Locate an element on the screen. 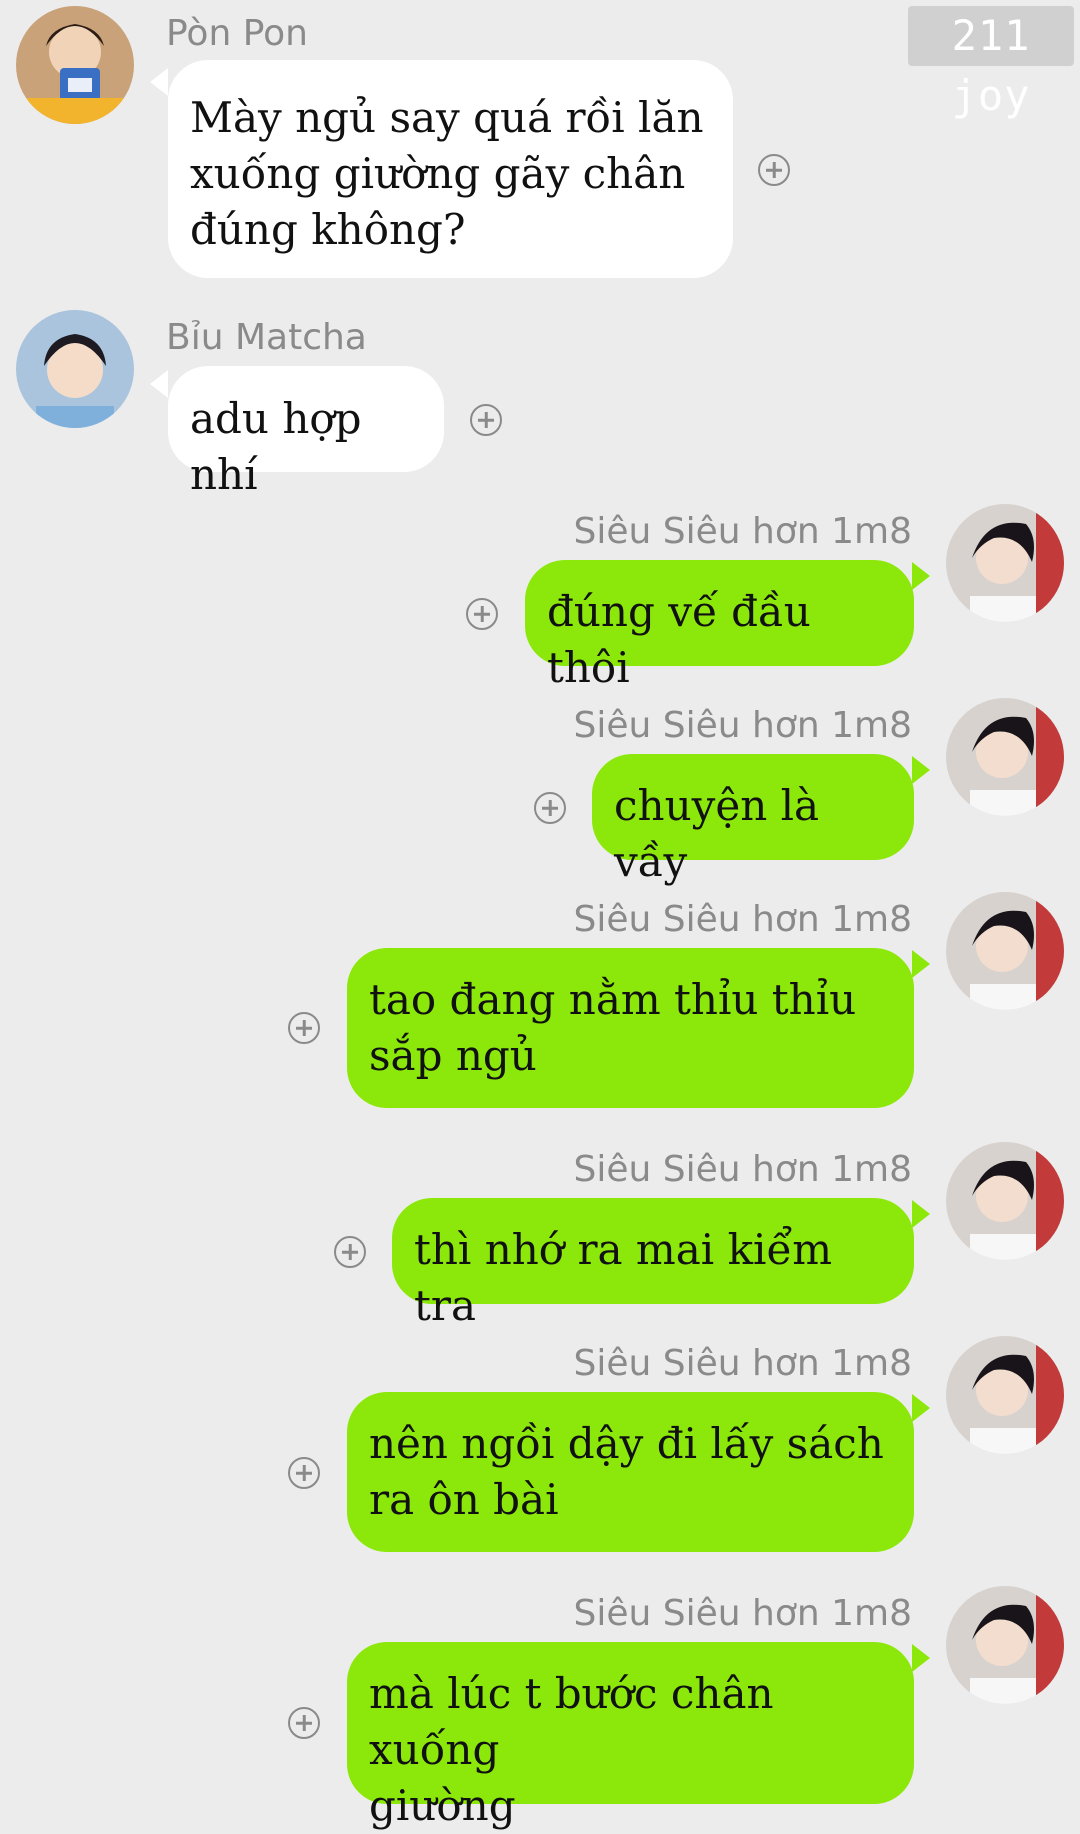 The height and width of the screenshot is (1834, 1080). message-bubble: mà lúc t bước chân xuống giường is located at coordinates (630, 1736).